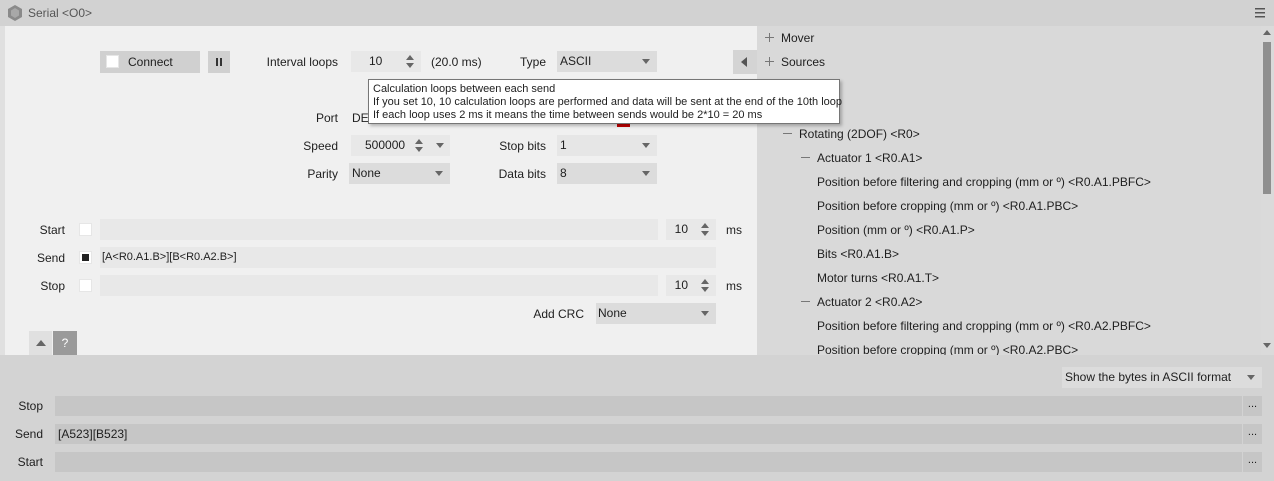 This screenshot has height=481, width=1274. Describe the element at coordinates (1267, 345) in the screenshot. I see `scroll-down-icon` at that location.